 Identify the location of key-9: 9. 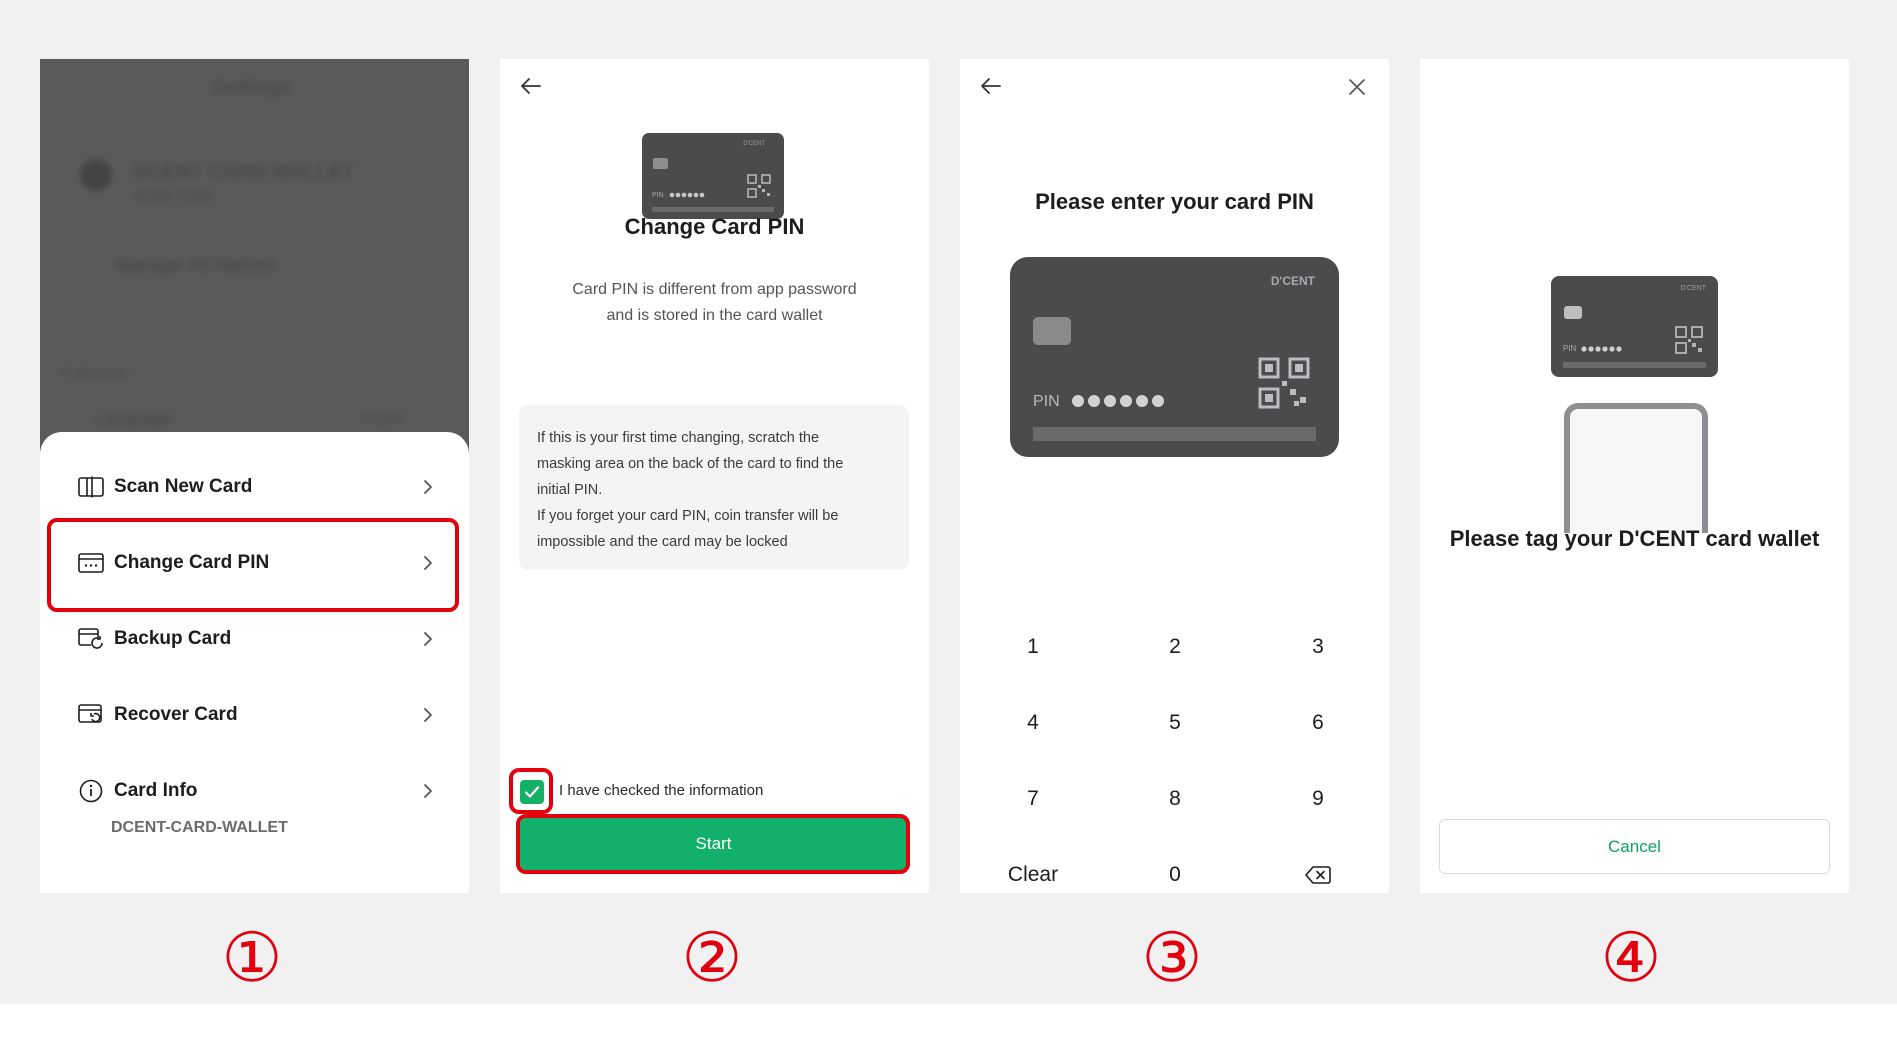
(1318, 799).